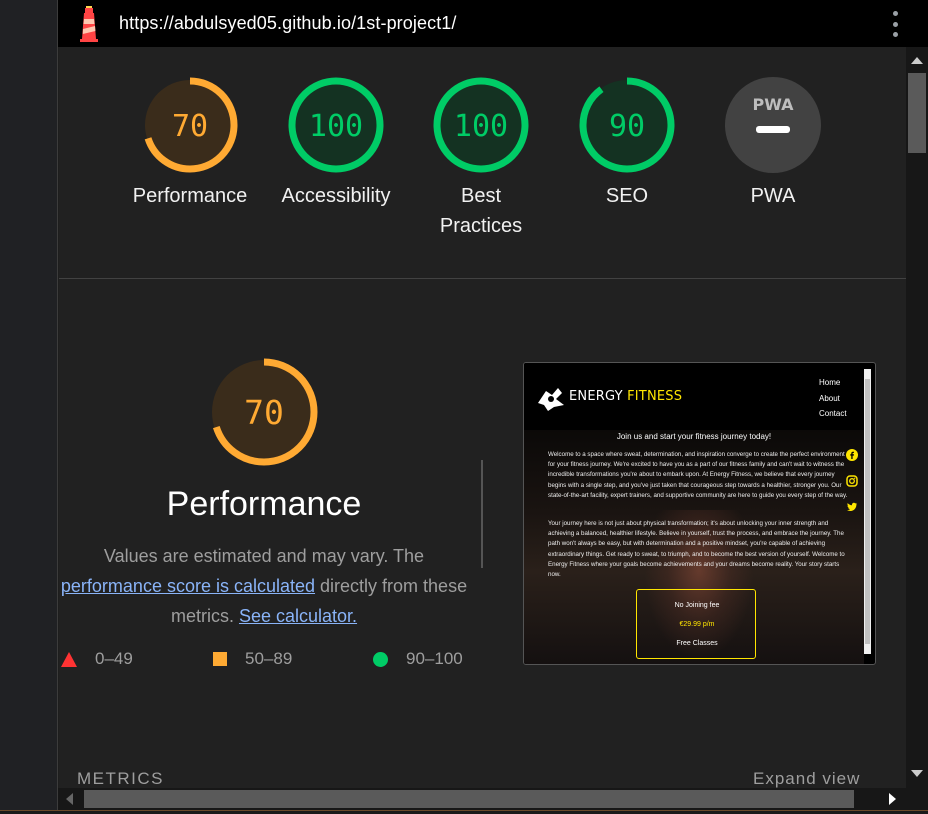 The image size is (928, 814). I want to click on kebab-menu-icon, so click(895, 24).